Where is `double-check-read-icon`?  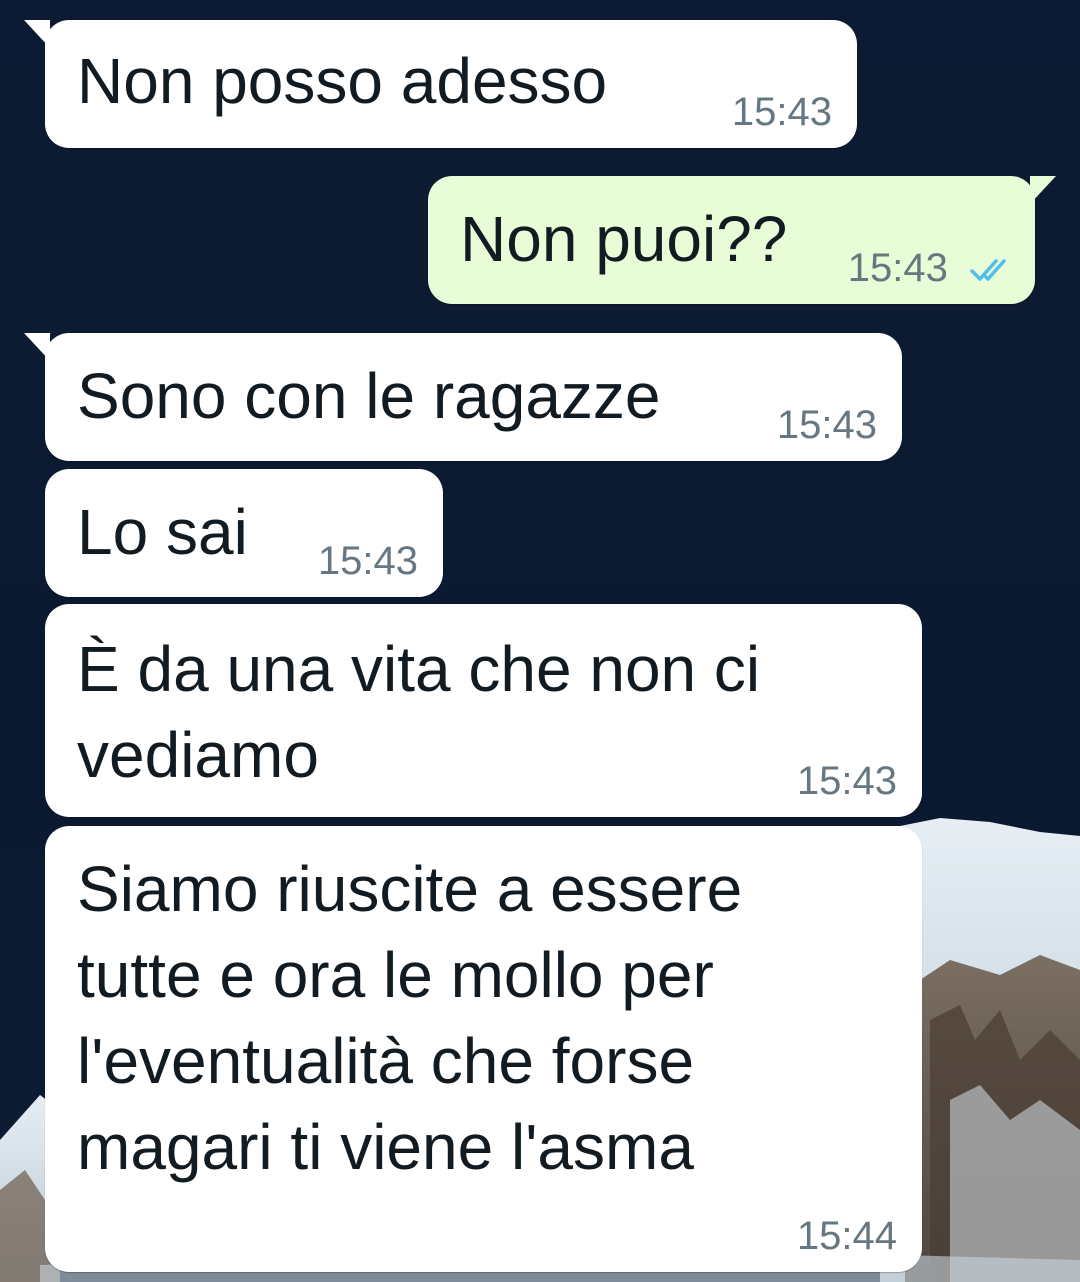
double-check-read-icon is located at coordinates (988, 270).